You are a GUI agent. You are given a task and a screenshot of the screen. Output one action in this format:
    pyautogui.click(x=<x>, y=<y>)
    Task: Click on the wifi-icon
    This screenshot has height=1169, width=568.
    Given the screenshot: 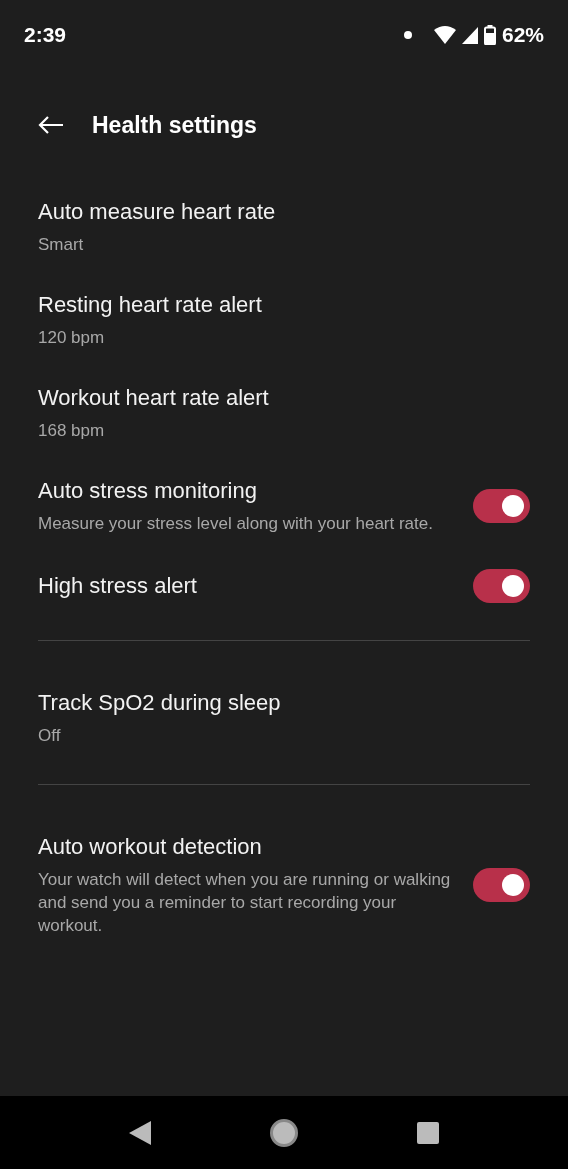 What is the action you would take?
    pyautogui.click(x=444, y=35)
    